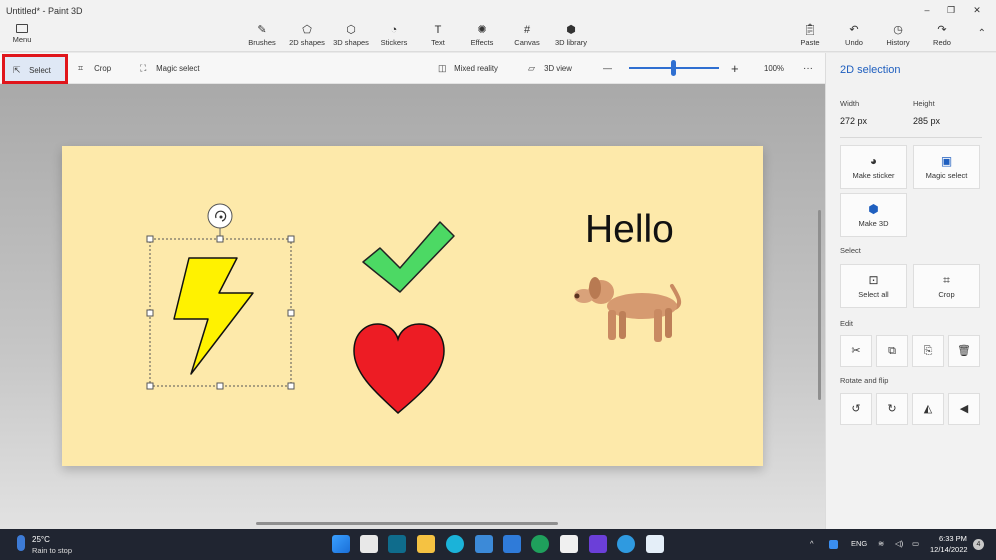 This screenshot has height=560, width=996. Describe the element at coordinates (22, 28) in the screenshot. I see `menu-icon` at that location.